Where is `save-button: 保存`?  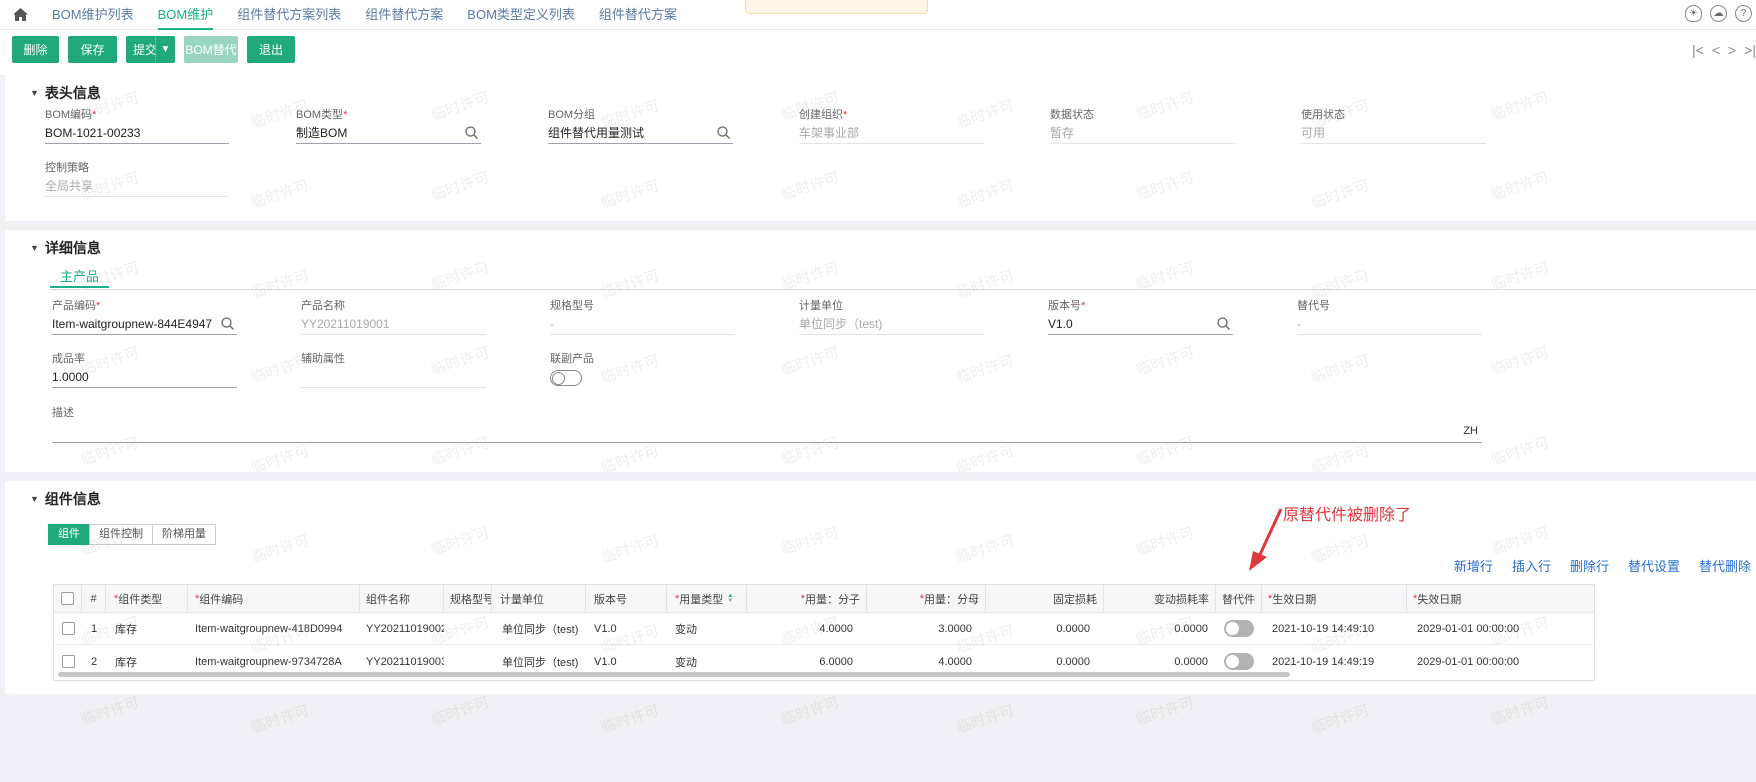
save-button: 保存 is located at coordinates (92, 49).